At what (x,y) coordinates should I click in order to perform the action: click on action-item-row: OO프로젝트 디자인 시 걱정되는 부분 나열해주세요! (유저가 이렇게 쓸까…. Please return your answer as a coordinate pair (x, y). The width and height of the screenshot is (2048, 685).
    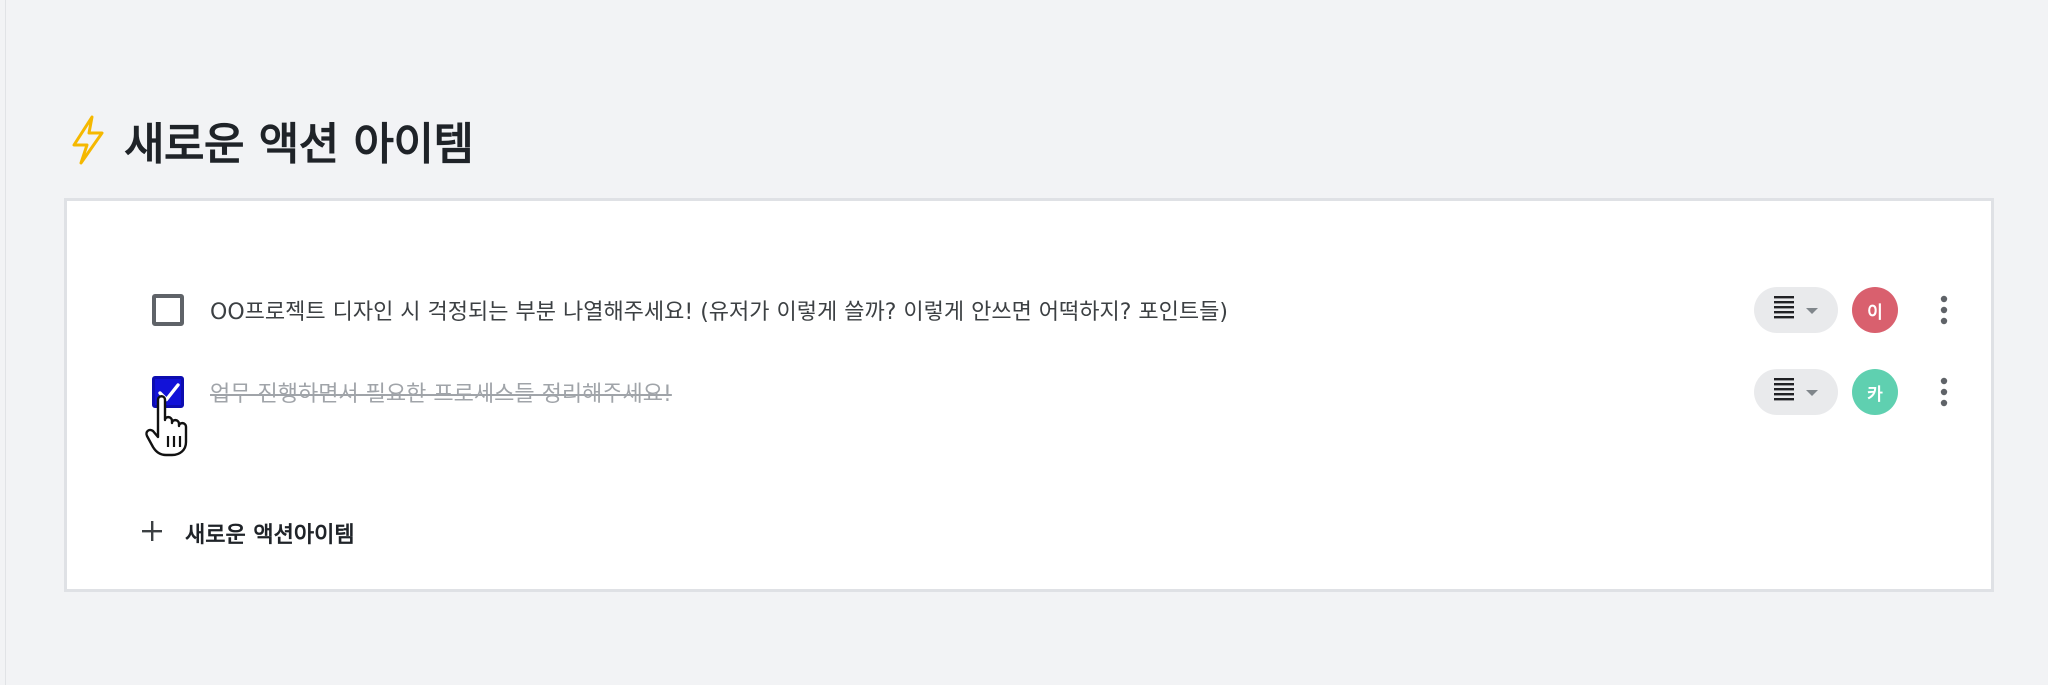
    Looking at the image, I should click on (1057, 310).